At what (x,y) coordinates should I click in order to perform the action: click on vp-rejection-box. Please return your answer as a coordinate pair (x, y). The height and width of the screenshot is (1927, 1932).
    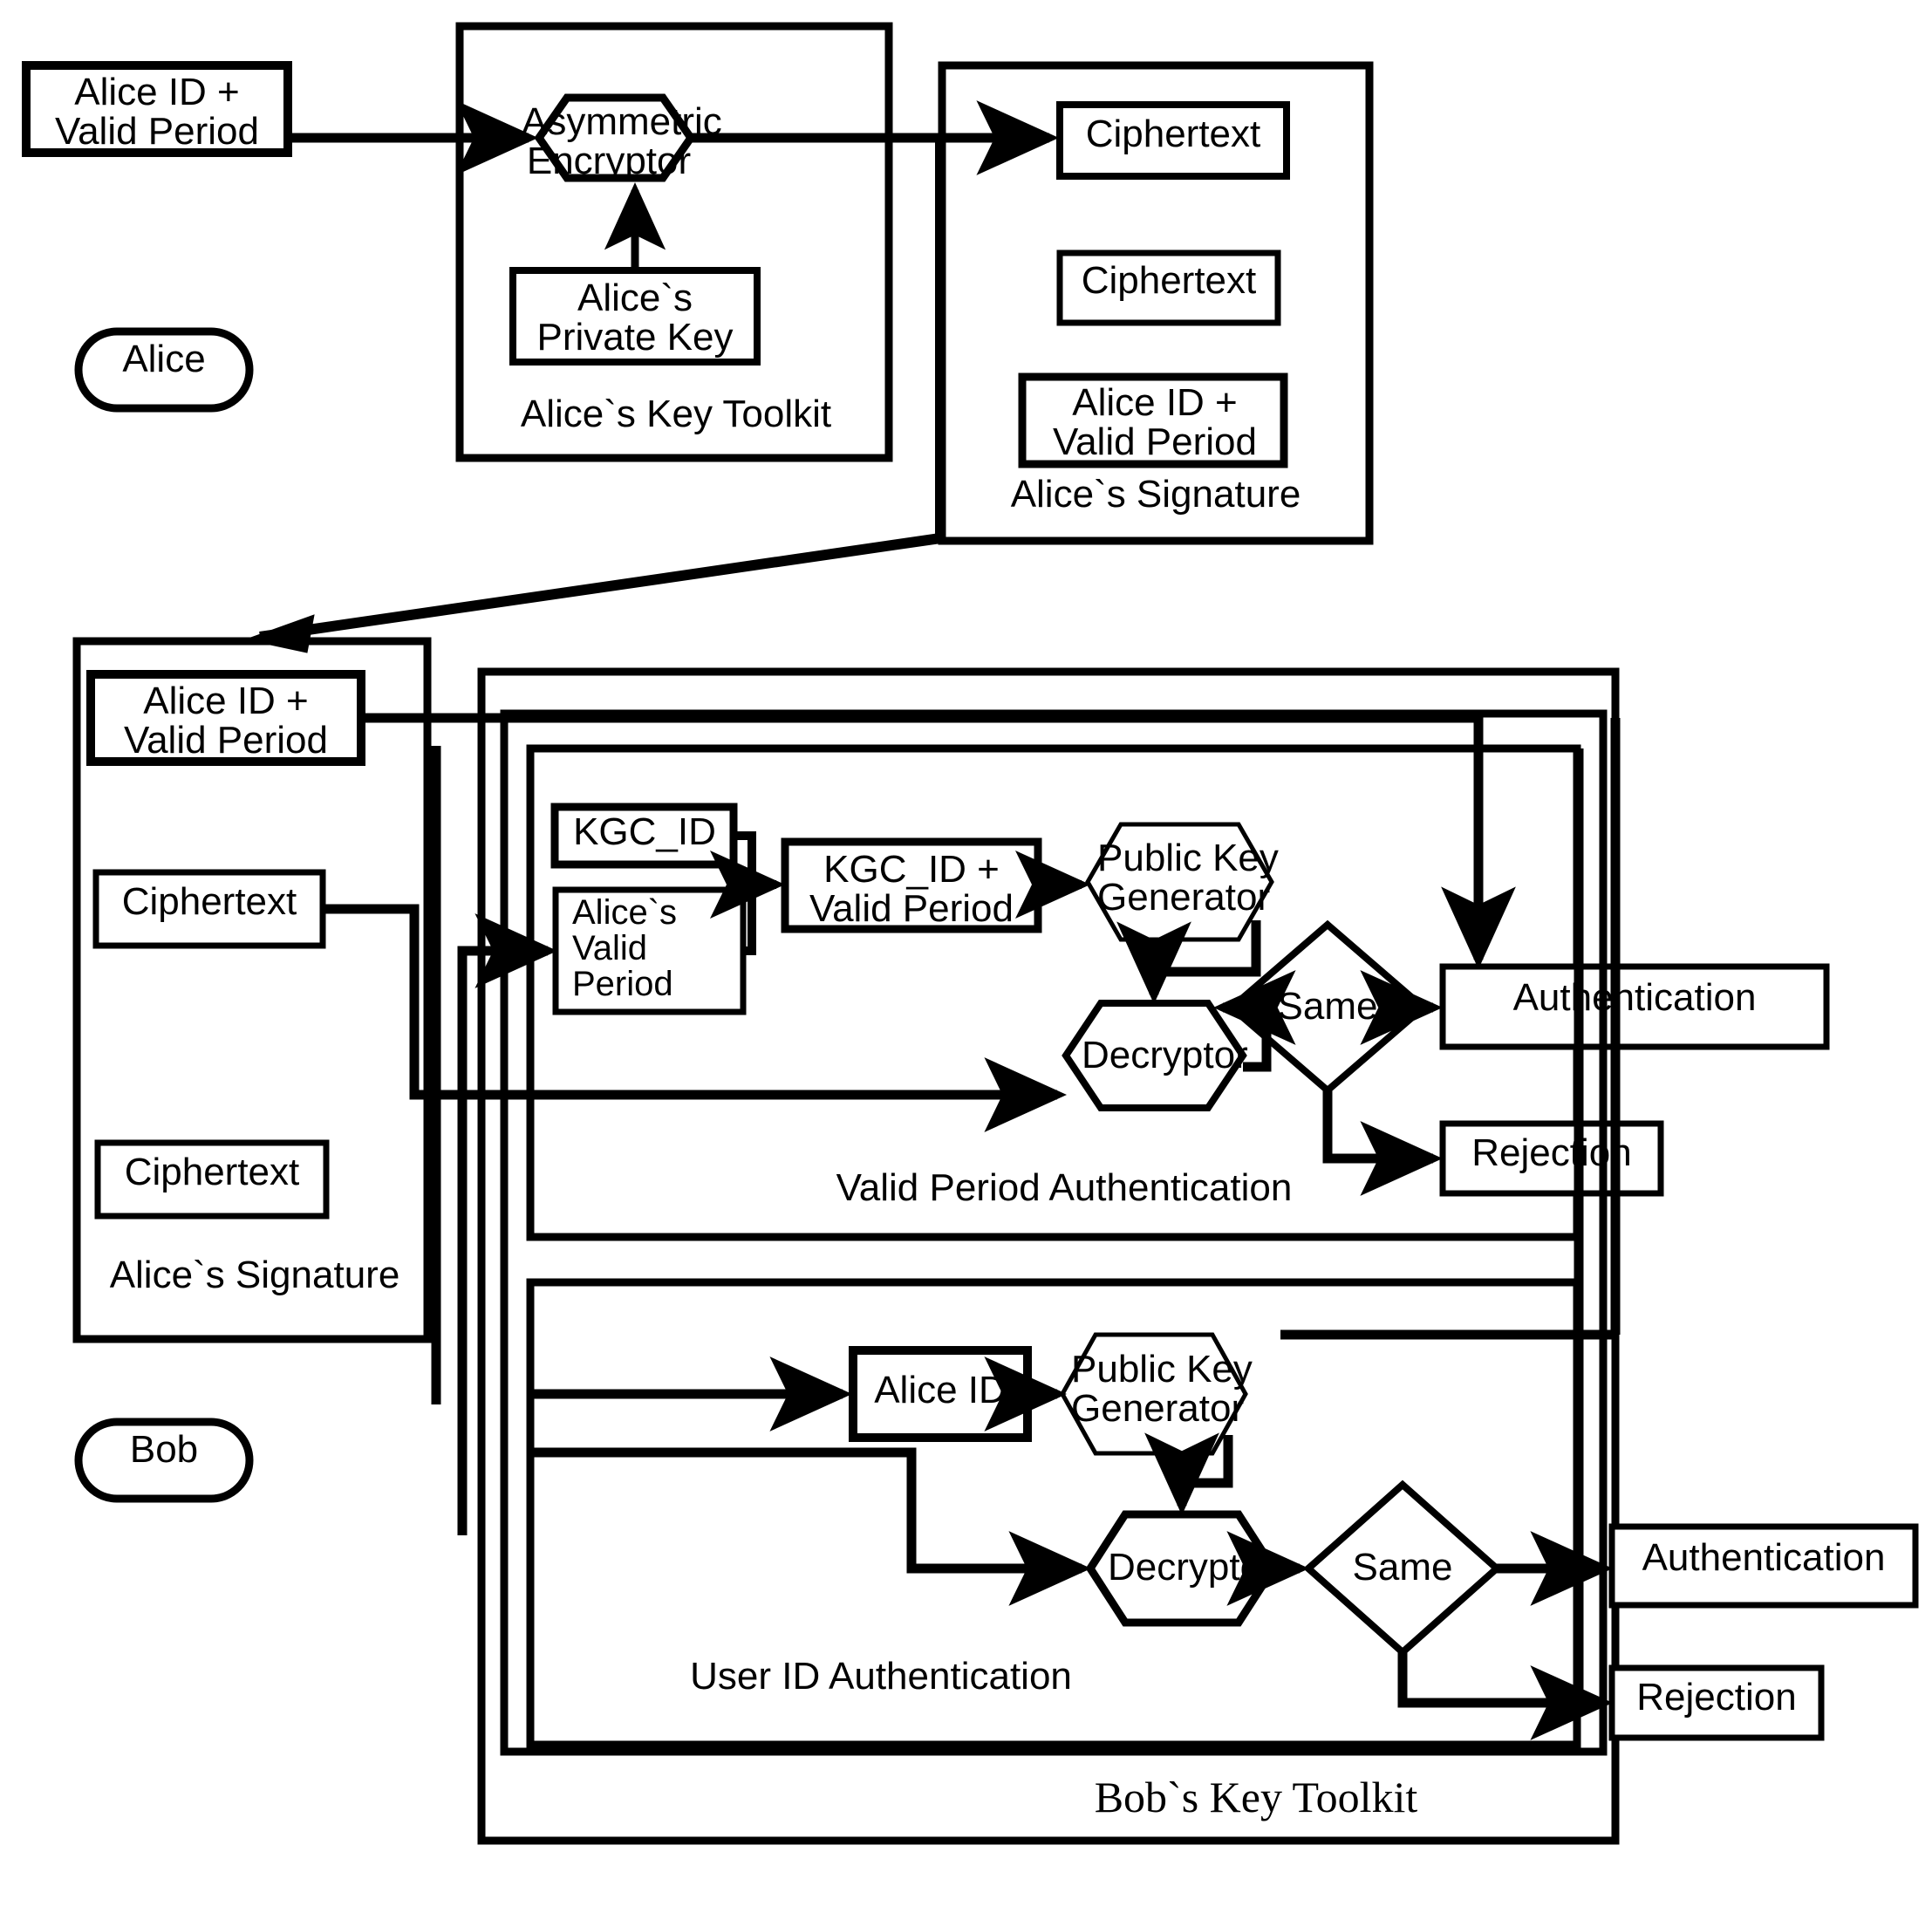
    Looking at the image, I should click on (1551, 1158).